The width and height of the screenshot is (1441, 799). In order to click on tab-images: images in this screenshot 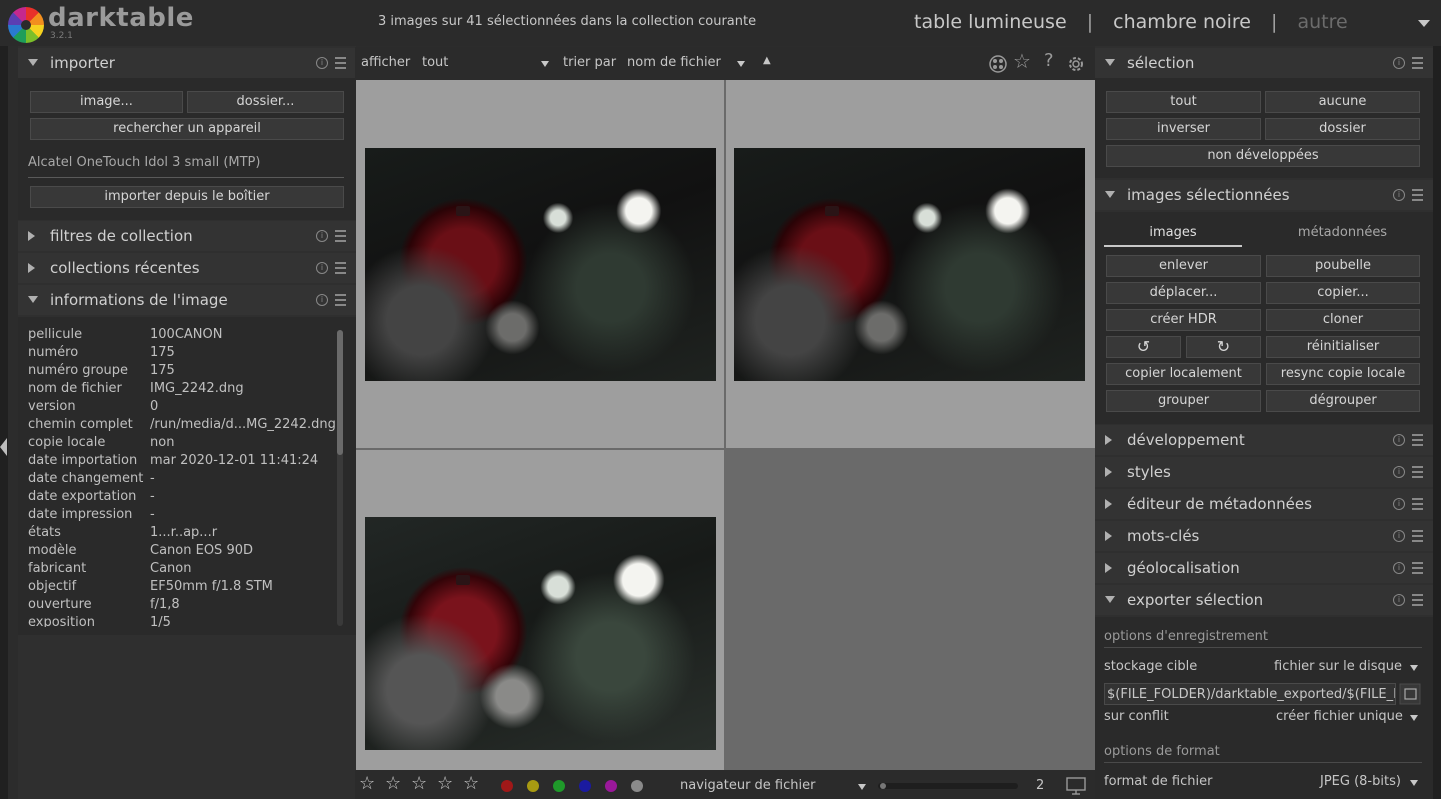, I will do `click(1173, 236)`.